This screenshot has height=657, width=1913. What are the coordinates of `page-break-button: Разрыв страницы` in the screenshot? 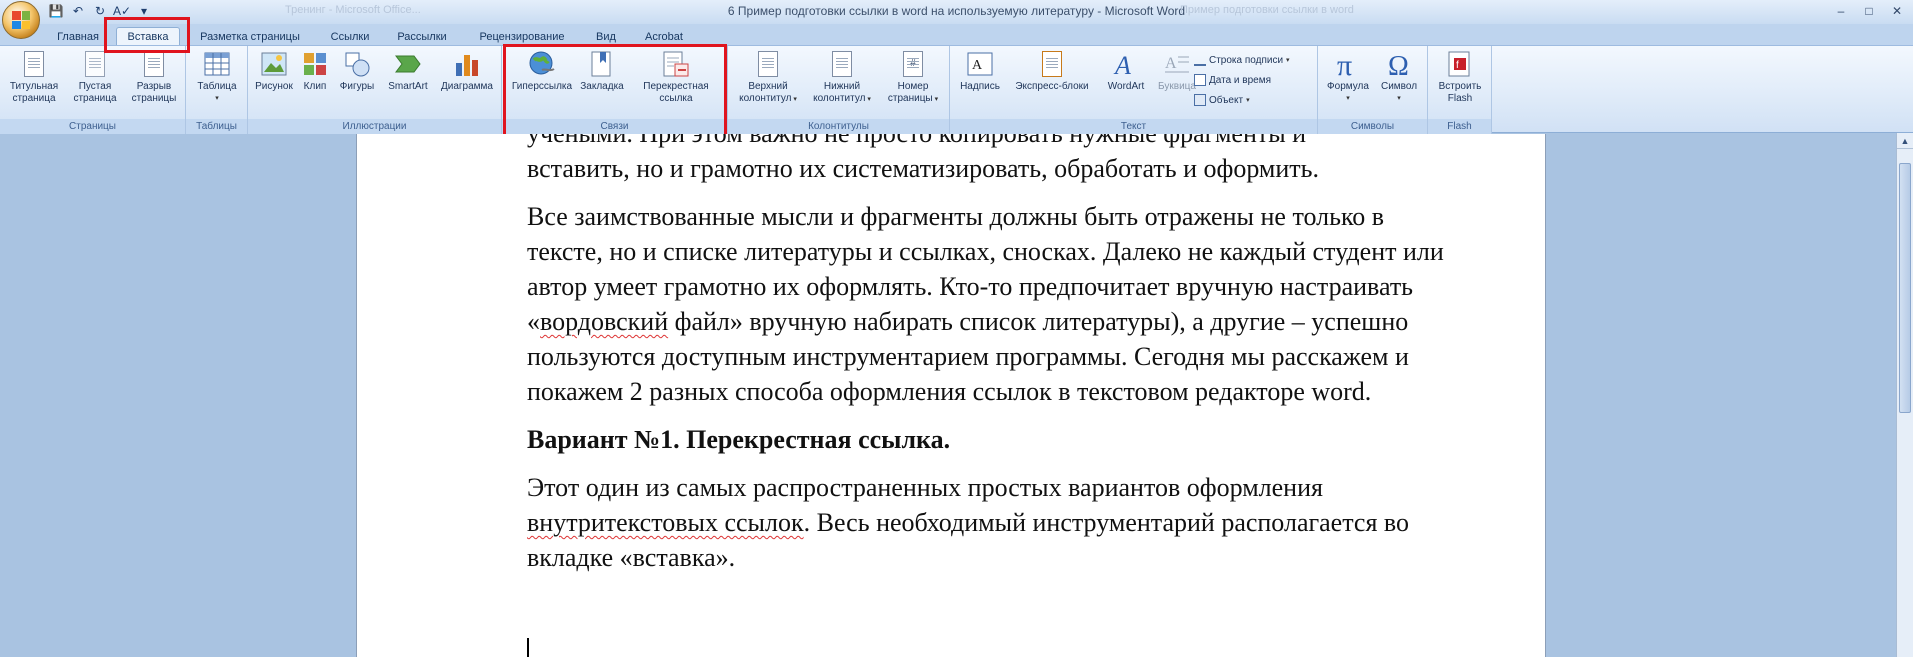 It's located at (154, 77).